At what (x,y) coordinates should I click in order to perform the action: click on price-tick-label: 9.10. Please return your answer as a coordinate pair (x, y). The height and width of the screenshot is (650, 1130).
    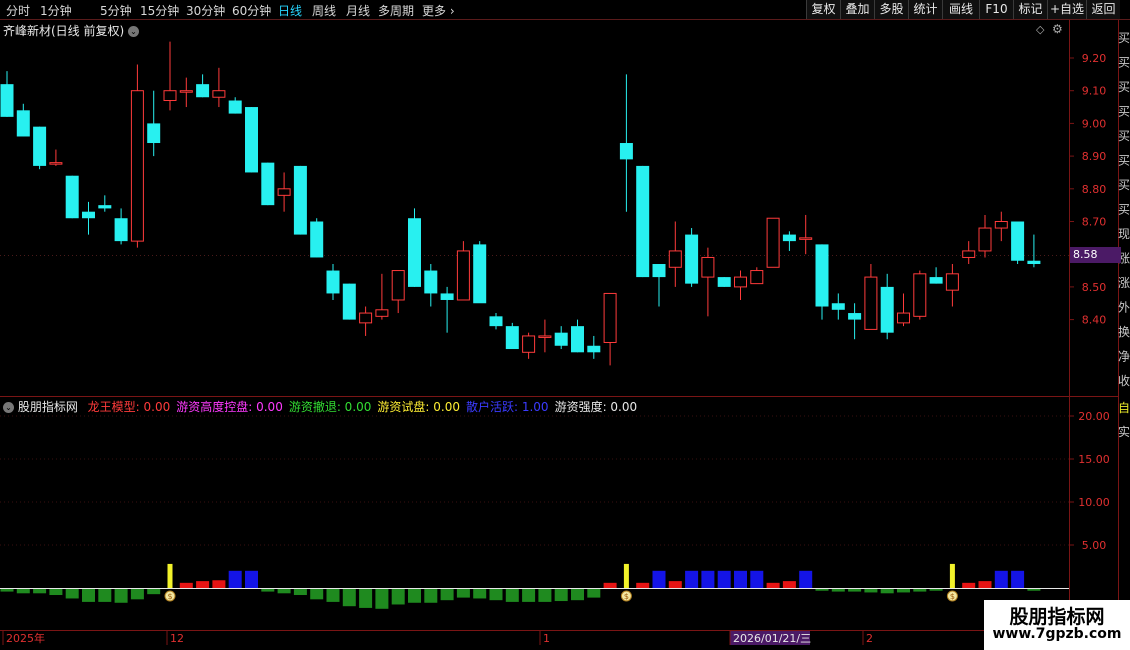
    Looking at the image, I should click on (1094, 91).